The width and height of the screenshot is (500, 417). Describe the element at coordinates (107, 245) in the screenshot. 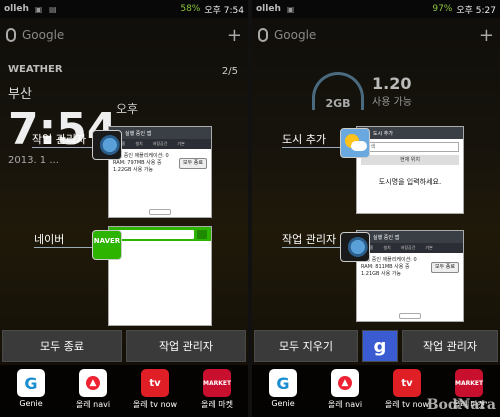

I see `naver-icon: NAVER` at that location.